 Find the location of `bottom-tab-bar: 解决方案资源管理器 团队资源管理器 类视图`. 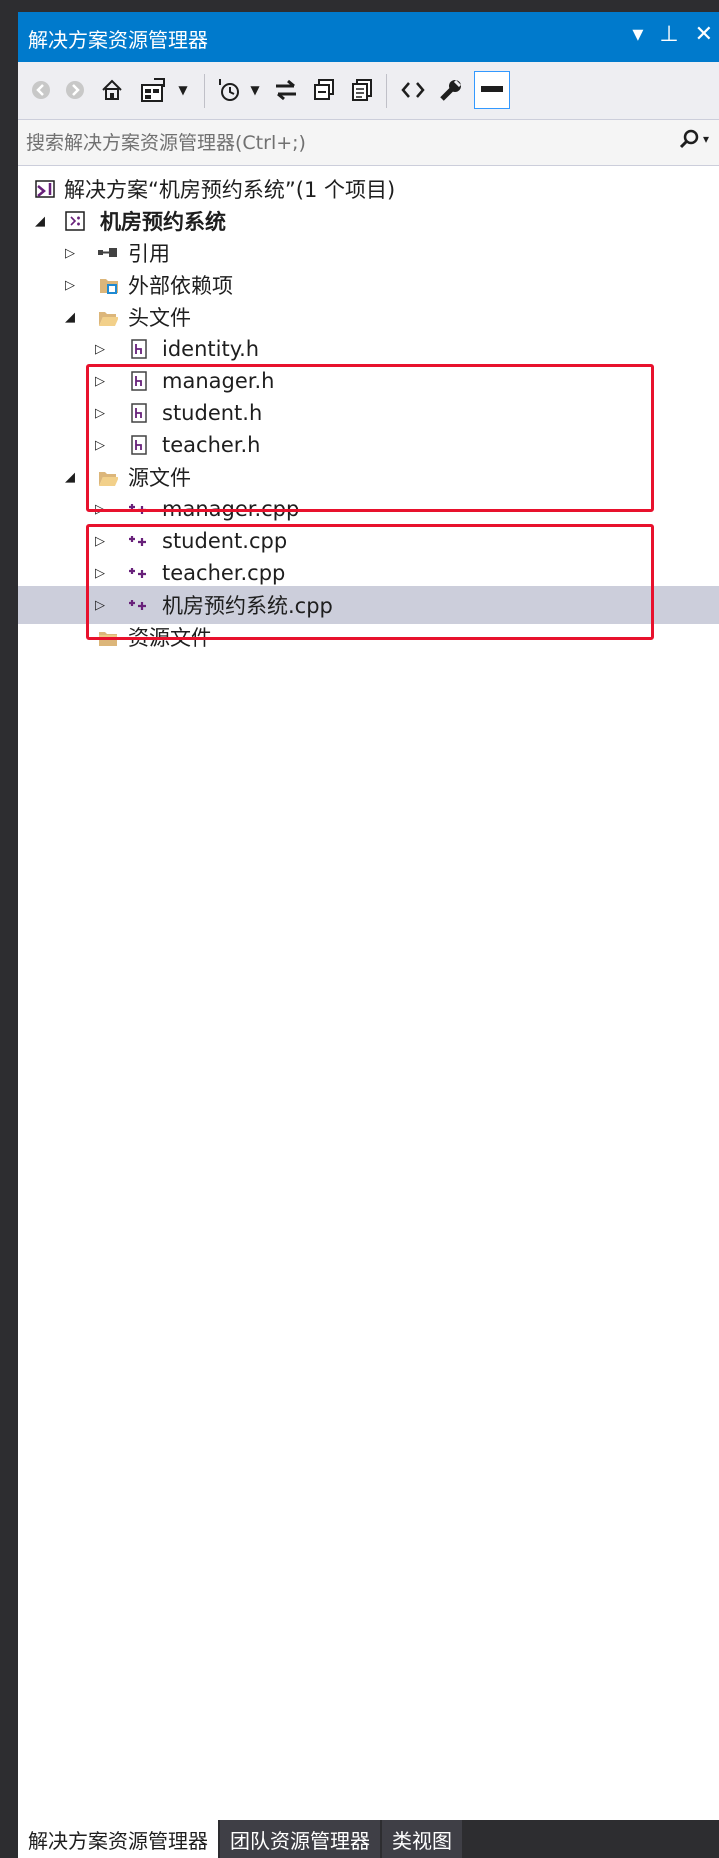

bottom-tab-bar: 解决方案资源管理器 团队资源管理器 类视图 is located at coordinates (240, 1839).